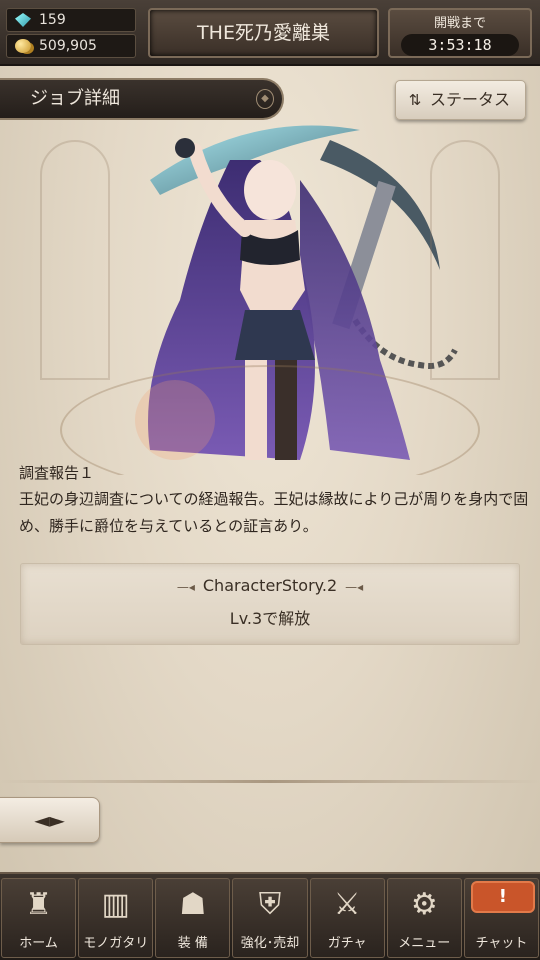  What do you see at coordinates (23, 20) in the screenshot?
I see `gem-icon` at bounding box center [23, 20].